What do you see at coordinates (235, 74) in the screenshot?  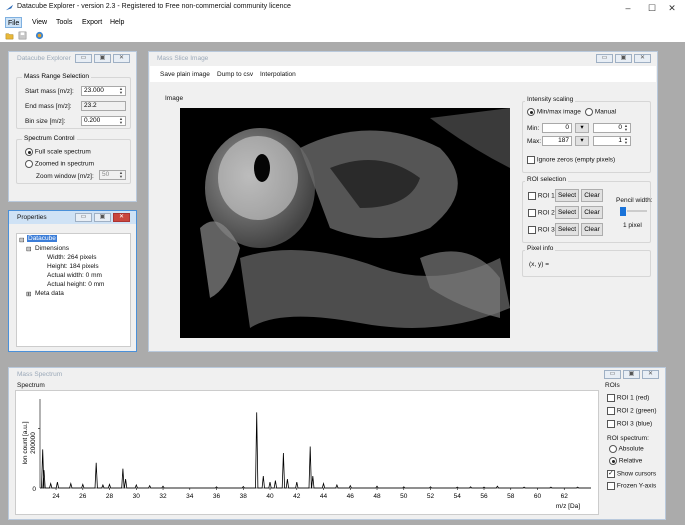 I see `dump-csv-menu: Dump to csv` at bounding box center [235, 74].